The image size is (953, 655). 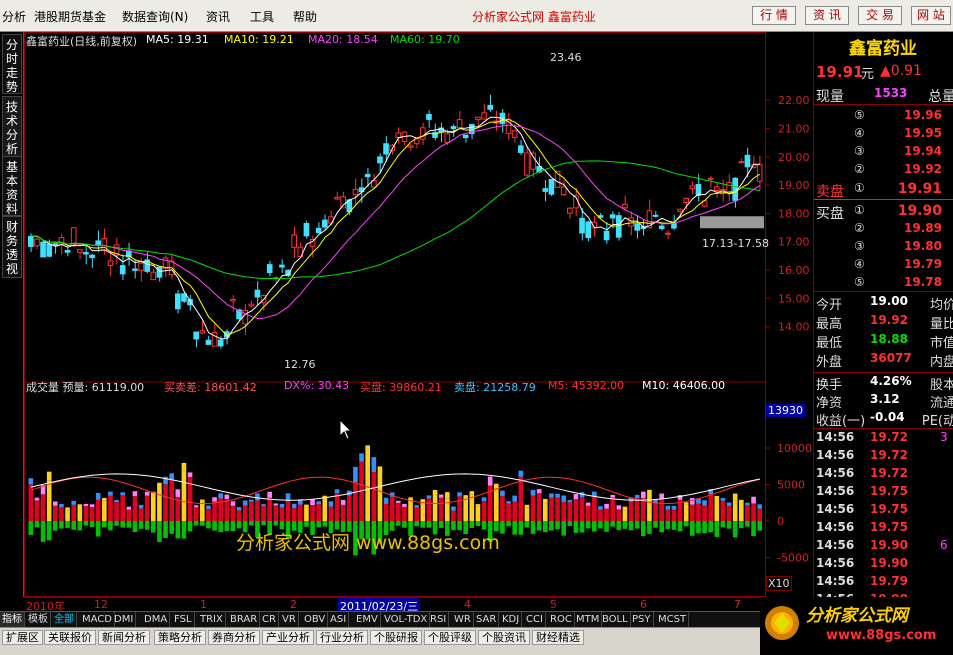 What do you see at coordinates (124, 637) in the screenshot?
I see `bottom-tab: 新闻分析` at bounding box center [124, 637].